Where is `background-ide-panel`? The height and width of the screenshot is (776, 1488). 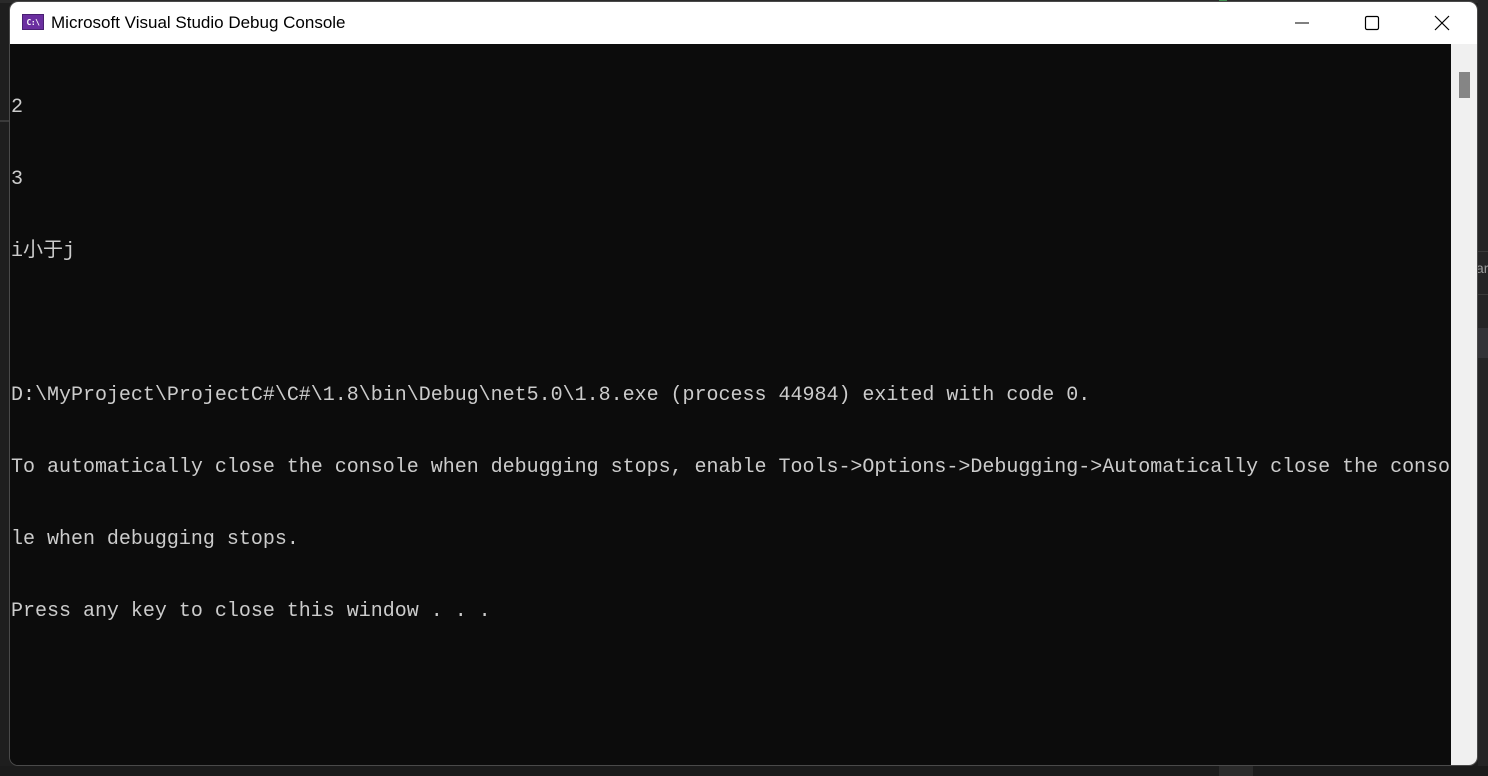 background-ide-panel is located at coordinates (1483, 388).